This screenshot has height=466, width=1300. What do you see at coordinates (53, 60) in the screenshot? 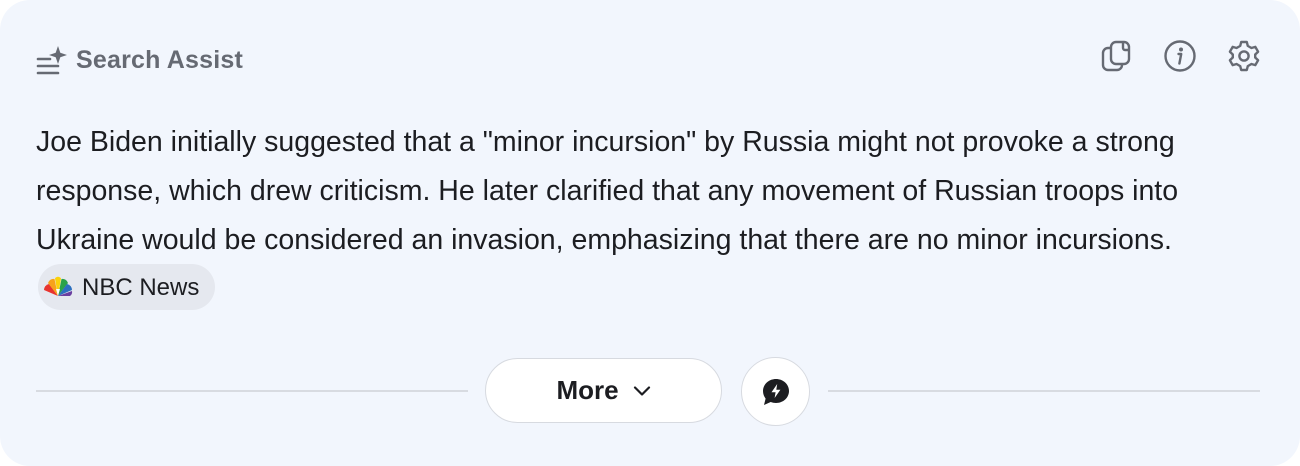
I see `sparkle-list-icon` at bounding box center [53, 60].